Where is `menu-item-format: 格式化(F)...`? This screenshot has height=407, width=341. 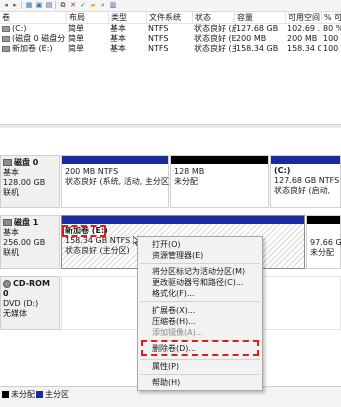 menu-item-format: 格式化(F)... is located at coordinates (173, 293).